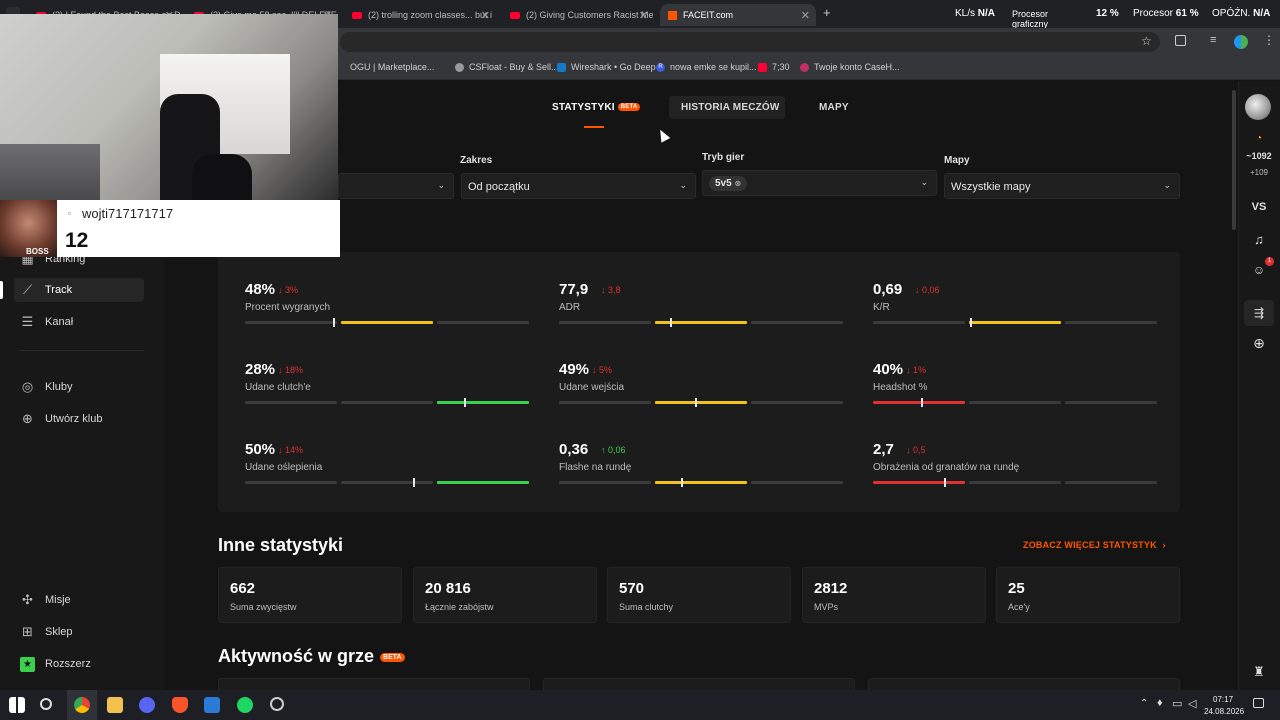 Image resolution: width=1280 pixels, height=720 pixels. What do you see at coordinates (578, 186) in the screenshot?
I see `zakres-select: Od początku ⌄` at bounding box center [578, 186].